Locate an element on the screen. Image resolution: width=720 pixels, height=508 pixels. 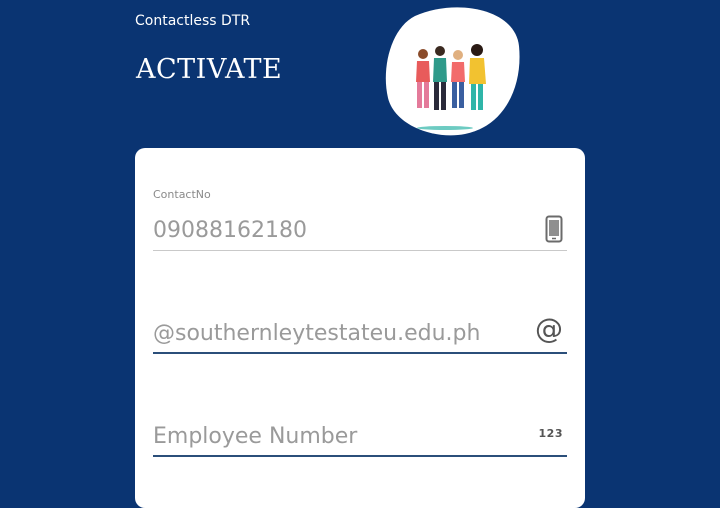
employee-number-field: 123 is located at coordinates (360, 436).